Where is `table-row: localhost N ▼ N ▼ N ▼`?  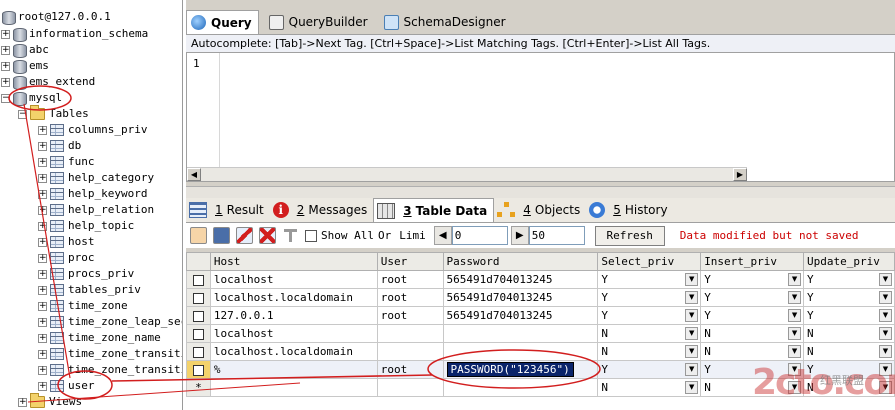 table-row: localhost N ▼ N ▼ N ▼ is located at coordinates (540, 333).